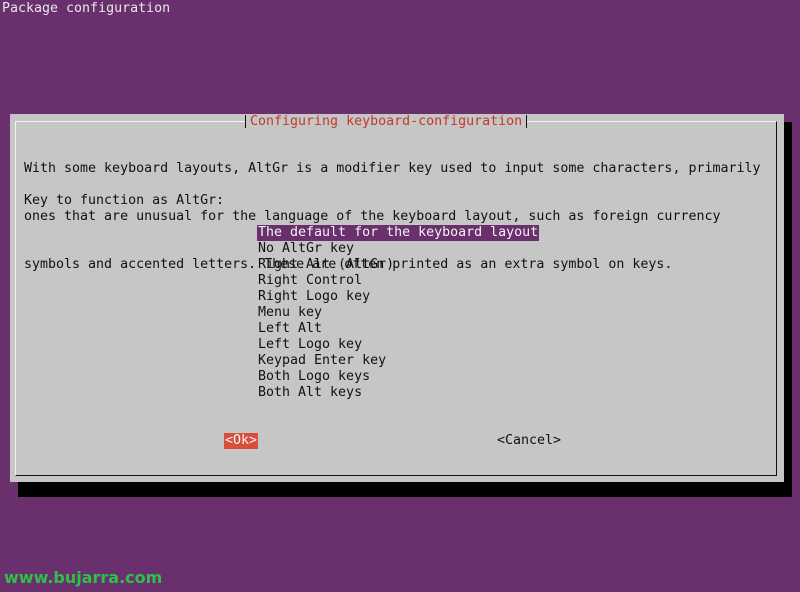 This screenshot has width=800, height=592. I want to click on option-no-altgr: No AltGr key, so click(306, 248).